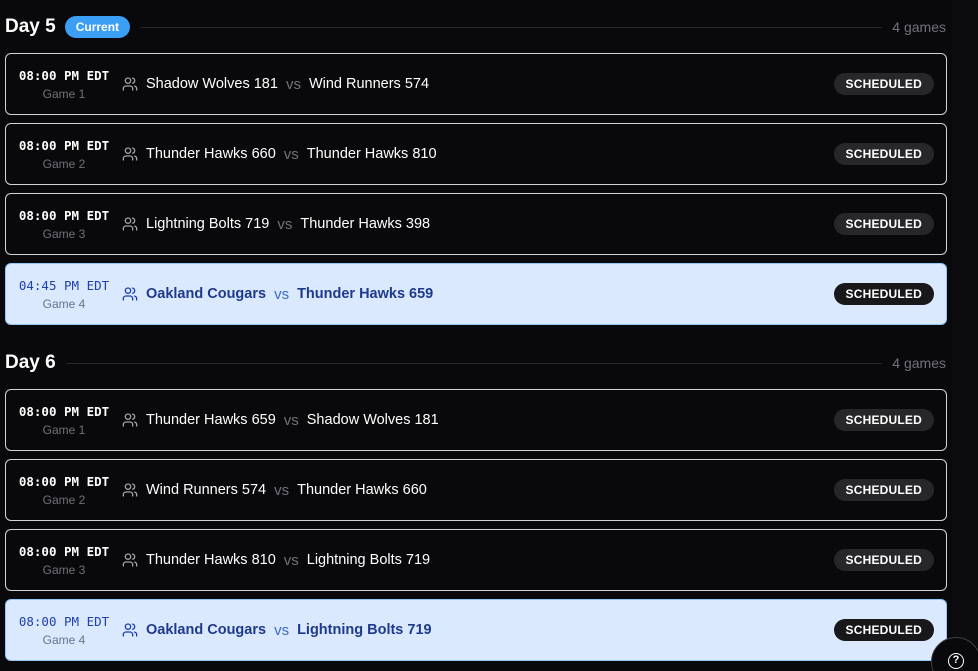 Image resolution: width=978 pixels, height=671 pixels. I want to click on day-header: Day 5 Current 4 games, so click(475, 27).